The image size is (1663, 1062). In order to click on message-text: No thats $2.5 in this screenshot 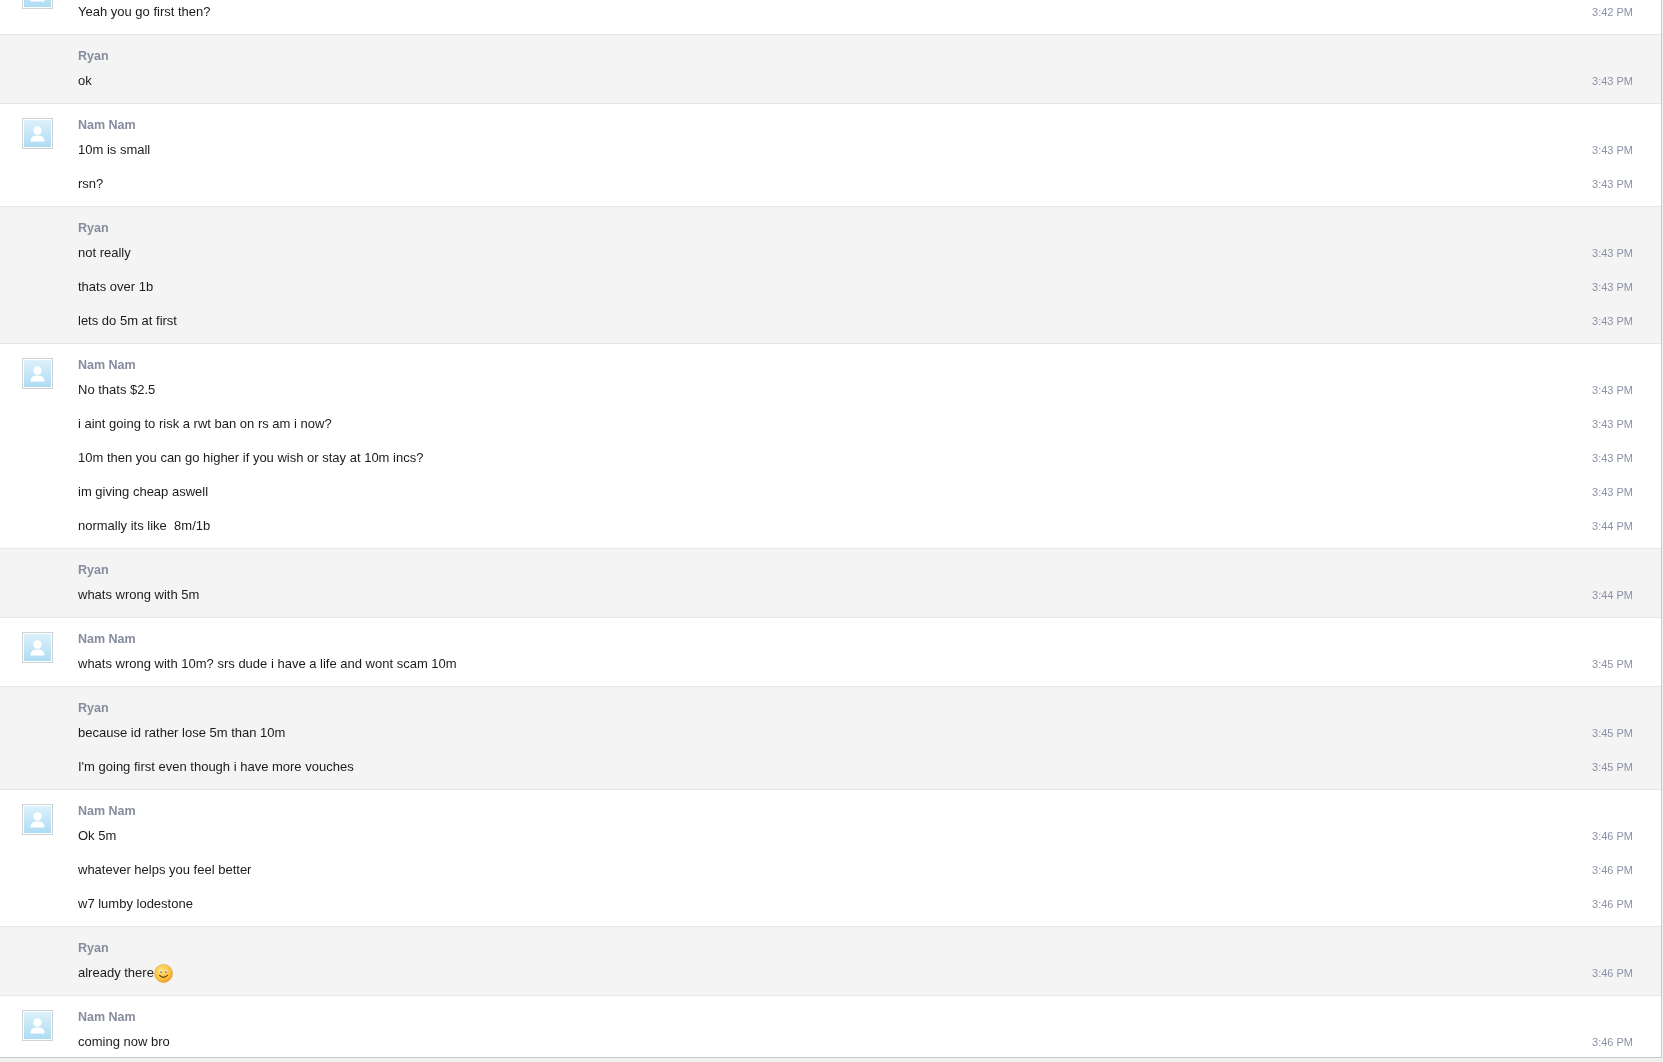, I will do `click(117, 390)`.